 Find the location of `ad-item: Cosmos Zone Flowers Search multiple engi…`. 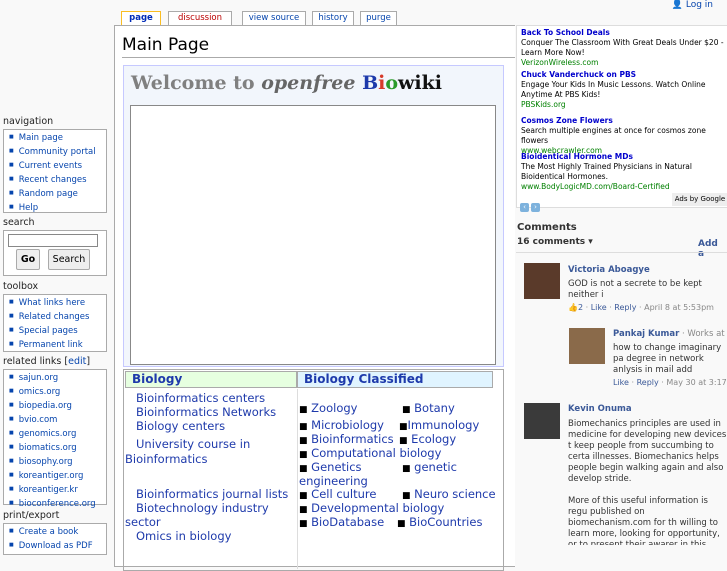

ad-item: Cosmos Zone Flowers Search multiple engi… is located at coordinates (624, 136).